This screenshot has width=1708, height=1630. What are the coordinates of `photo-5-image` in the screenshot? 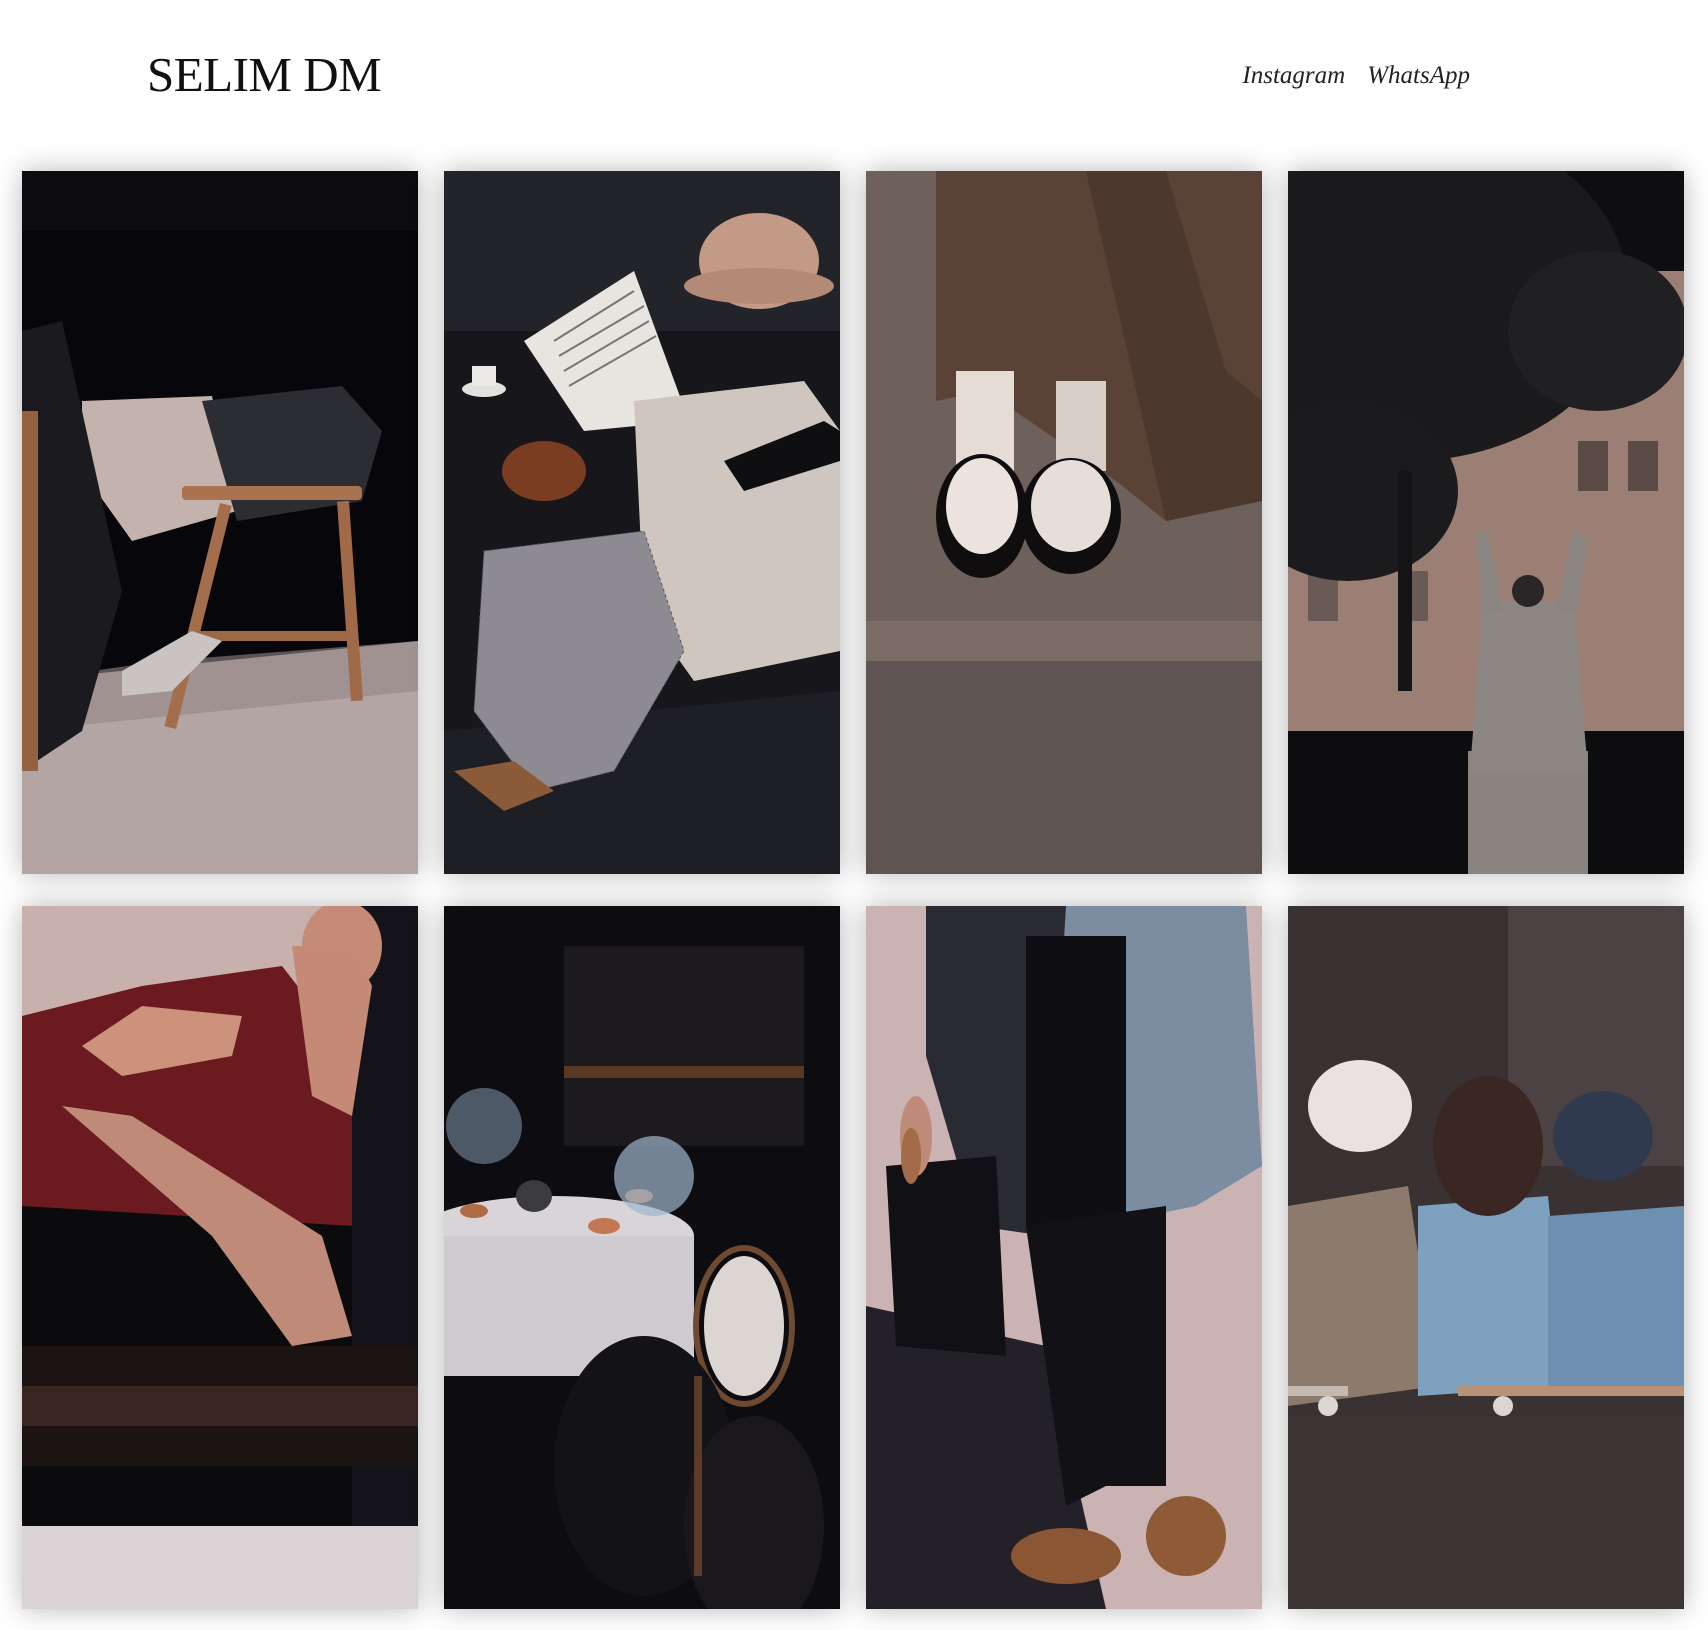 It's located at (220, 1257).